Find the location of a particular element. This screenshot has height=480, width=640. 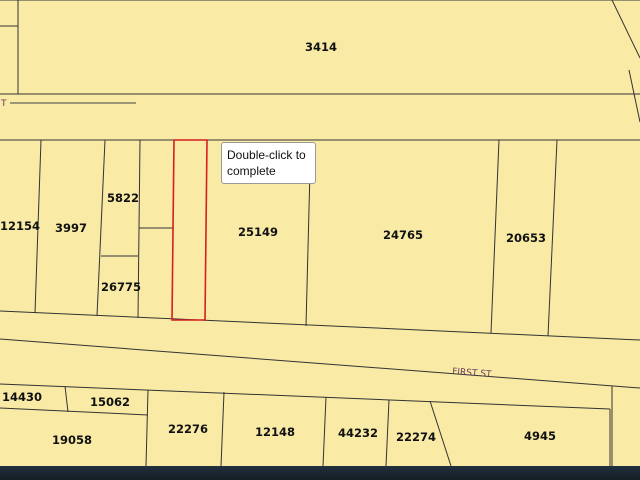

parcel-label: 19058 is located at coordinates (72, 440).